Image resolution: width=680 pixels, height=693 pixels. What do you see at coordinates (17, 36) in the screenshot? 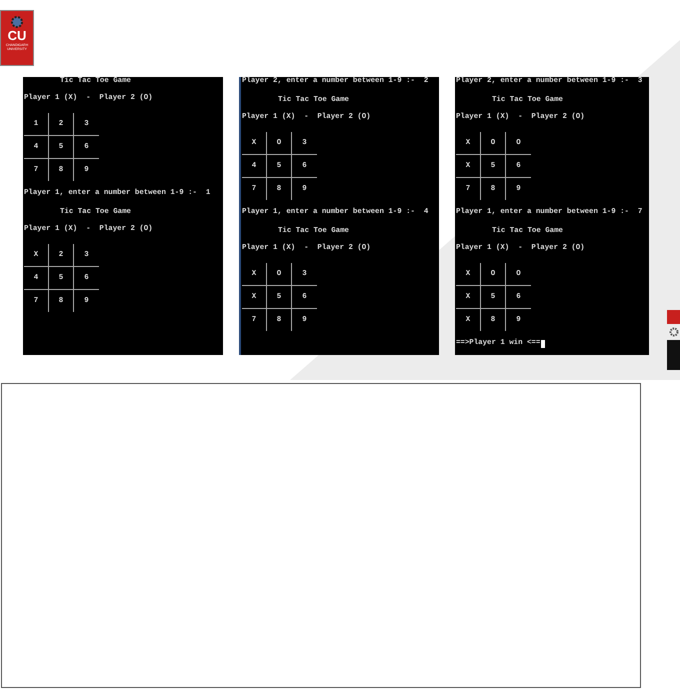
I see `logo-text: CU` at bounding box center [17, 36].